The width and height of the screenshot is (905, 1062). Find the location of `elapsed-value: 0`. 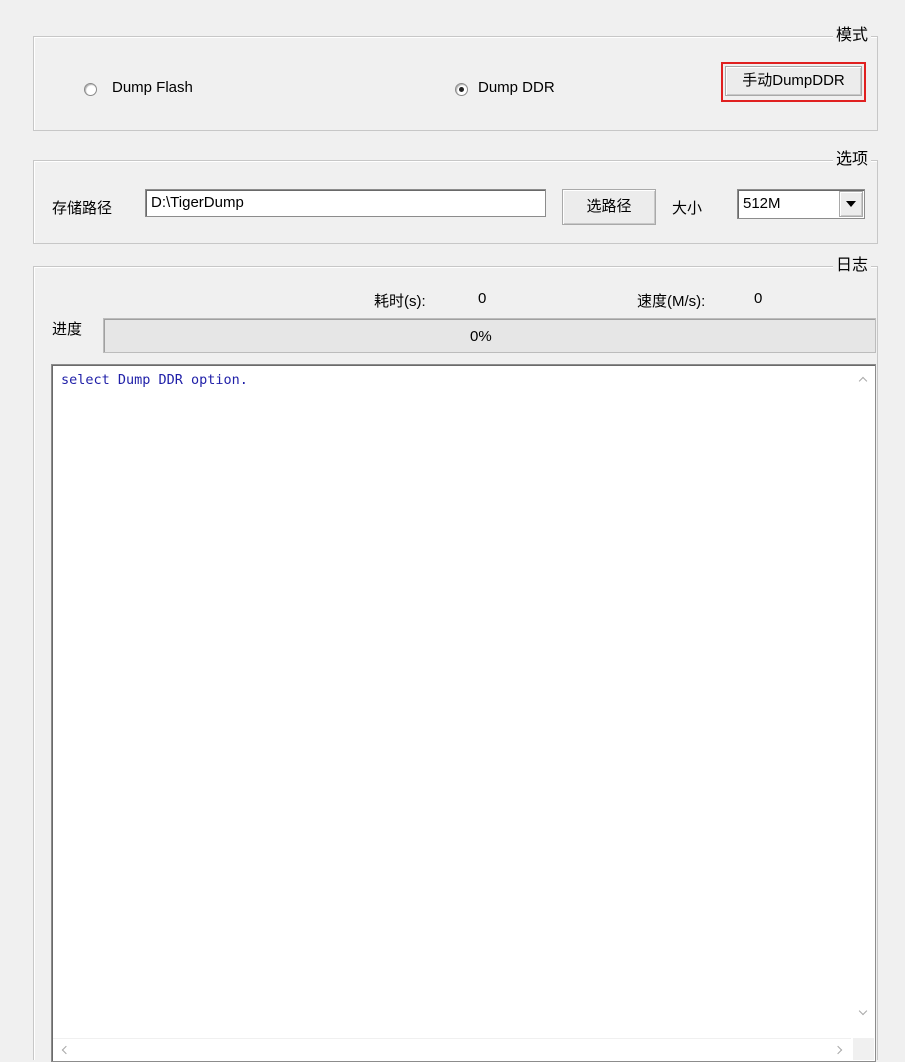

elapsed-value: 0 is located at coordinates (482, 298).